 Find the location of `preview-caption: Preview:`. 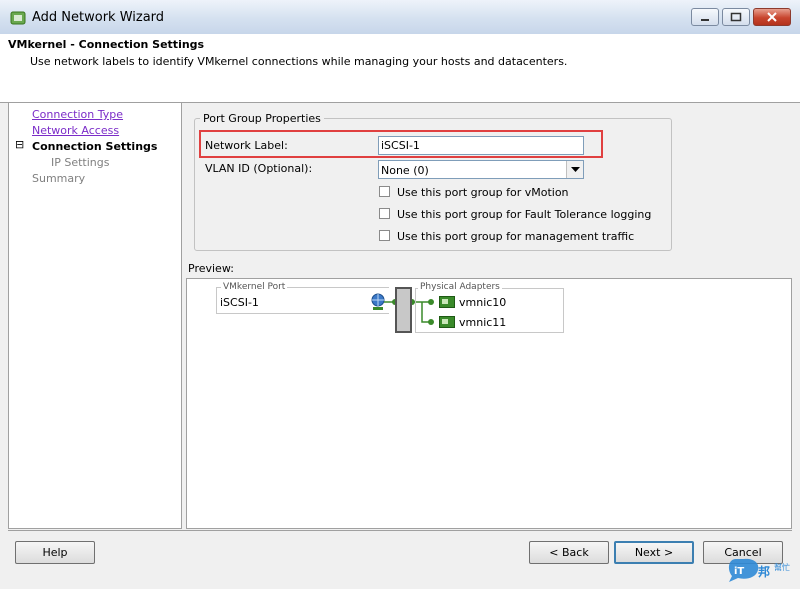

preview-caption: Preview: is located at coordinates (211, 268).